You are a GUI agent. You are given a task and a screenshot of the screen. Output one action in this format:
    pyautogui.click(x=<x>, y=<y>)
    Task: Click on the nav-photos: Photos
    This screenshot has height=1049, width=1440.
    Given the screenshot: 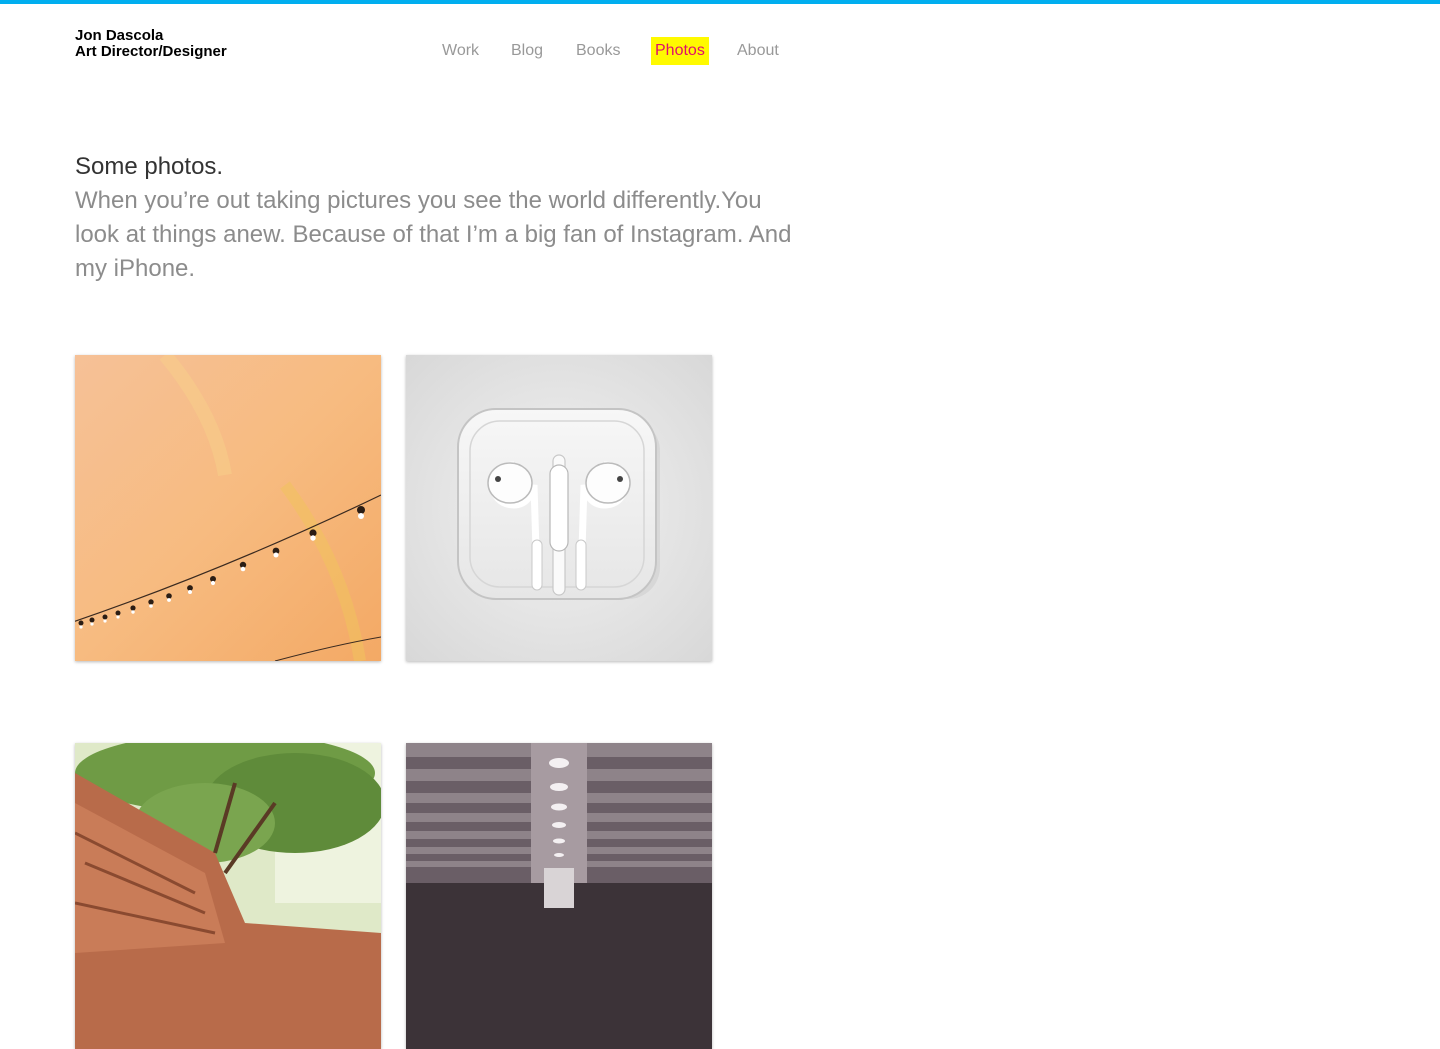 What is the action you would take?
    pyautogui.click(x=680, y=51)
    